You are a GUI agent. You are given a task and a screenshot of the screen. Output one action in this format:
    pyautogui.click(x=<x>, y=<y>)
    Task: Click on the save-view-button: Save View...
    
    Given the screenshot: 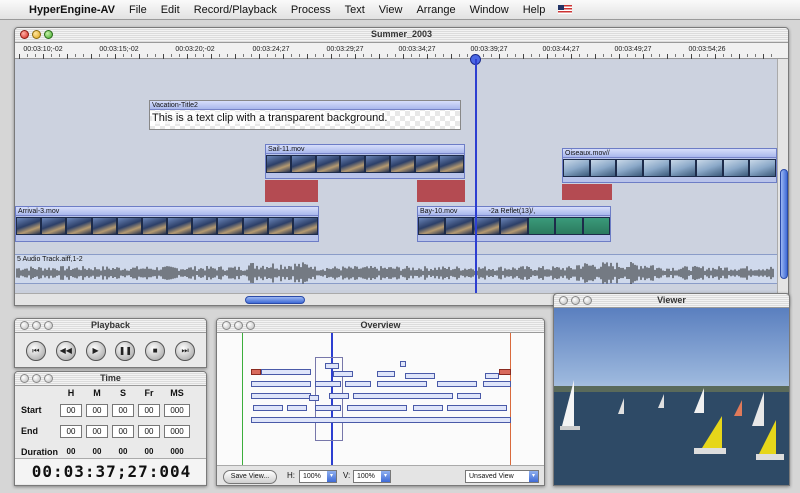 What is the action you would take?
    pyautogui.click(x=250, y=477)
    